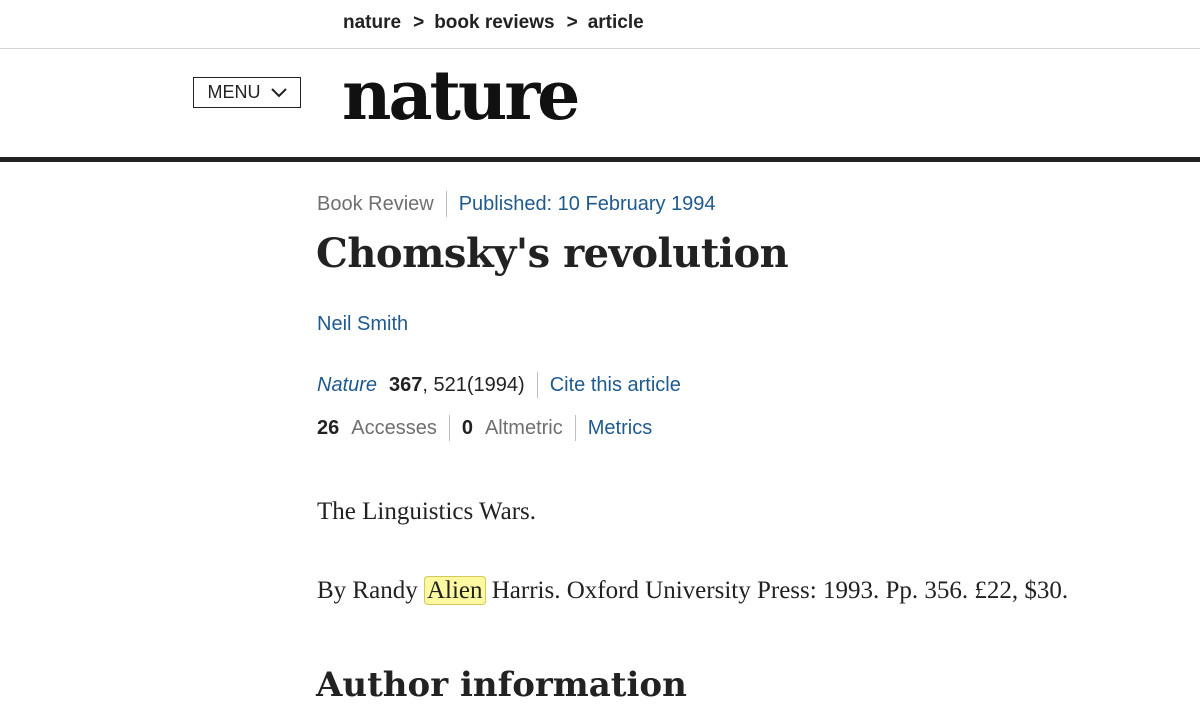  I want to click on altmetric-count: 0, so click(467, 427).